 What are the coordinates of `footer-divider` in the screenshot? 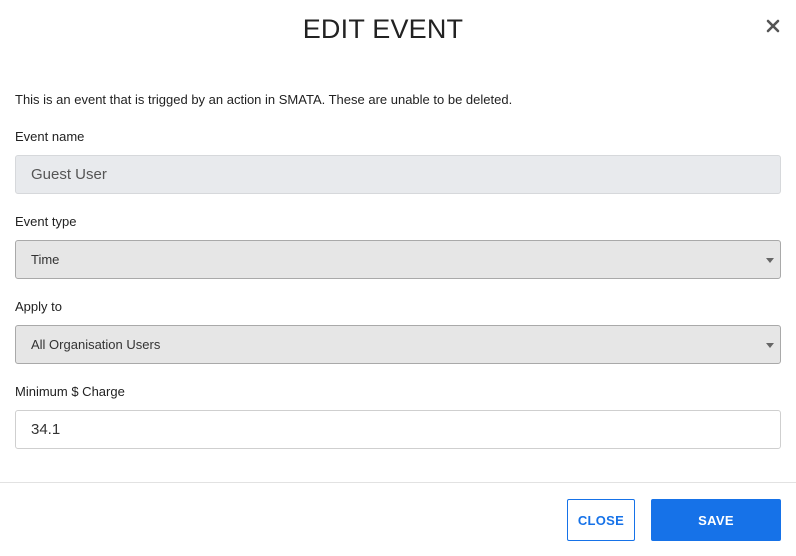 It's located at (398, 482).